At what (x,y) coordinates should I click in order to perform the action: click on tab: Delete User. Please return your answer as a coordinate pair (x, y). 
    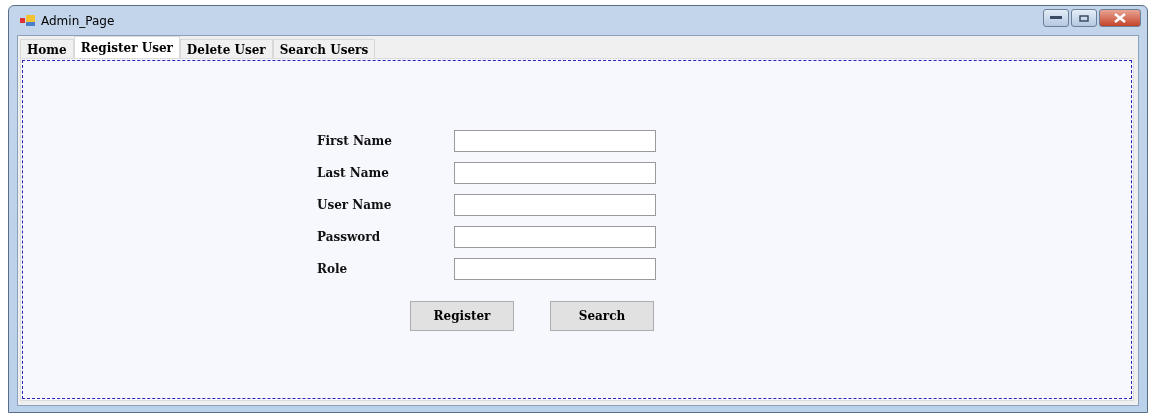
    Looking at the image, I should click on (226, 48).